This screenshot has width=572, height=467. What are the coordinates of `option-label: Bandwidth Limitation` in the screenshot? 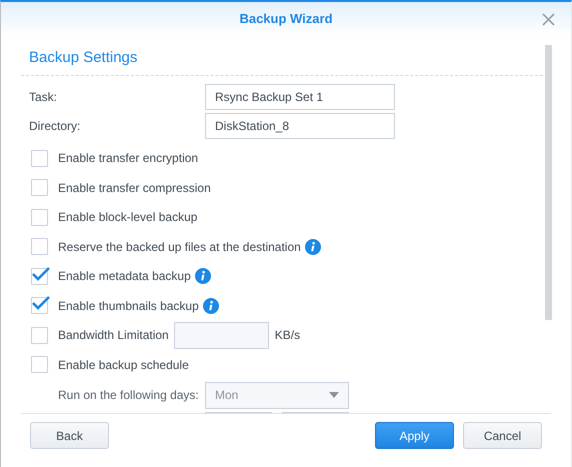 It's located at (113, 335).